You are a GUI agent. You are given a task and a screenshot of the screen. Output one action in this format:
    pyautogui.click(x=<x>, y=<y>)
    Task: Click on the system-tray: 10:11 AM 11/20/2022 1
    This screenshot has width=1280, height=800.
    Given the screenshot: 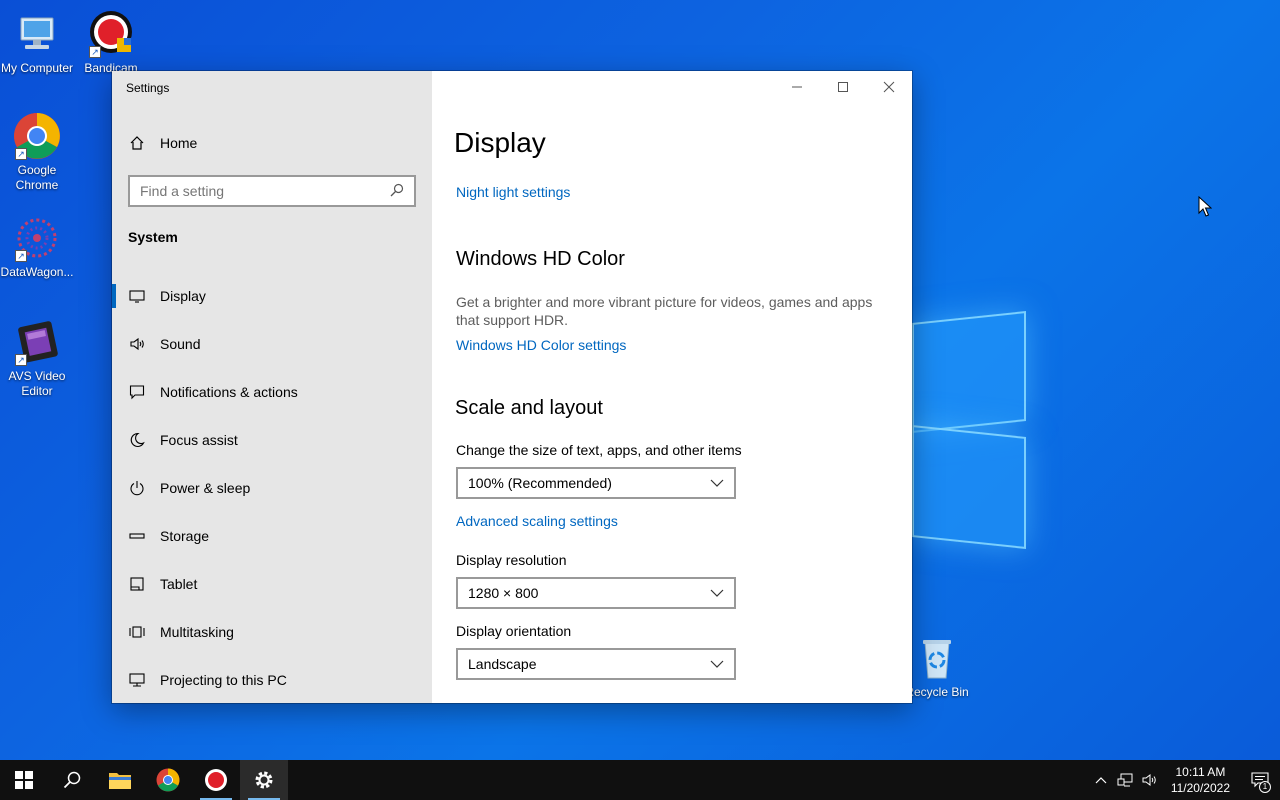 What is the action you would take?
    pyautogui.click(x=1184, y=780)
    